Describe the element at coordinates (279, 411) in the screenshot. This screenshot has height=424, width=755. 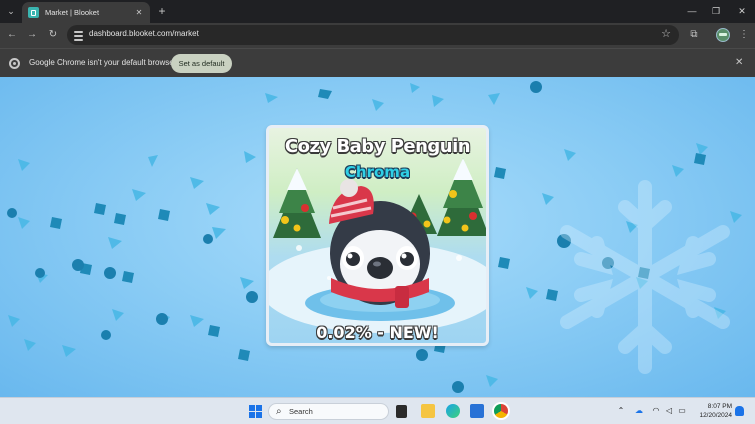
I see `search-icon: ⌕` at that location.